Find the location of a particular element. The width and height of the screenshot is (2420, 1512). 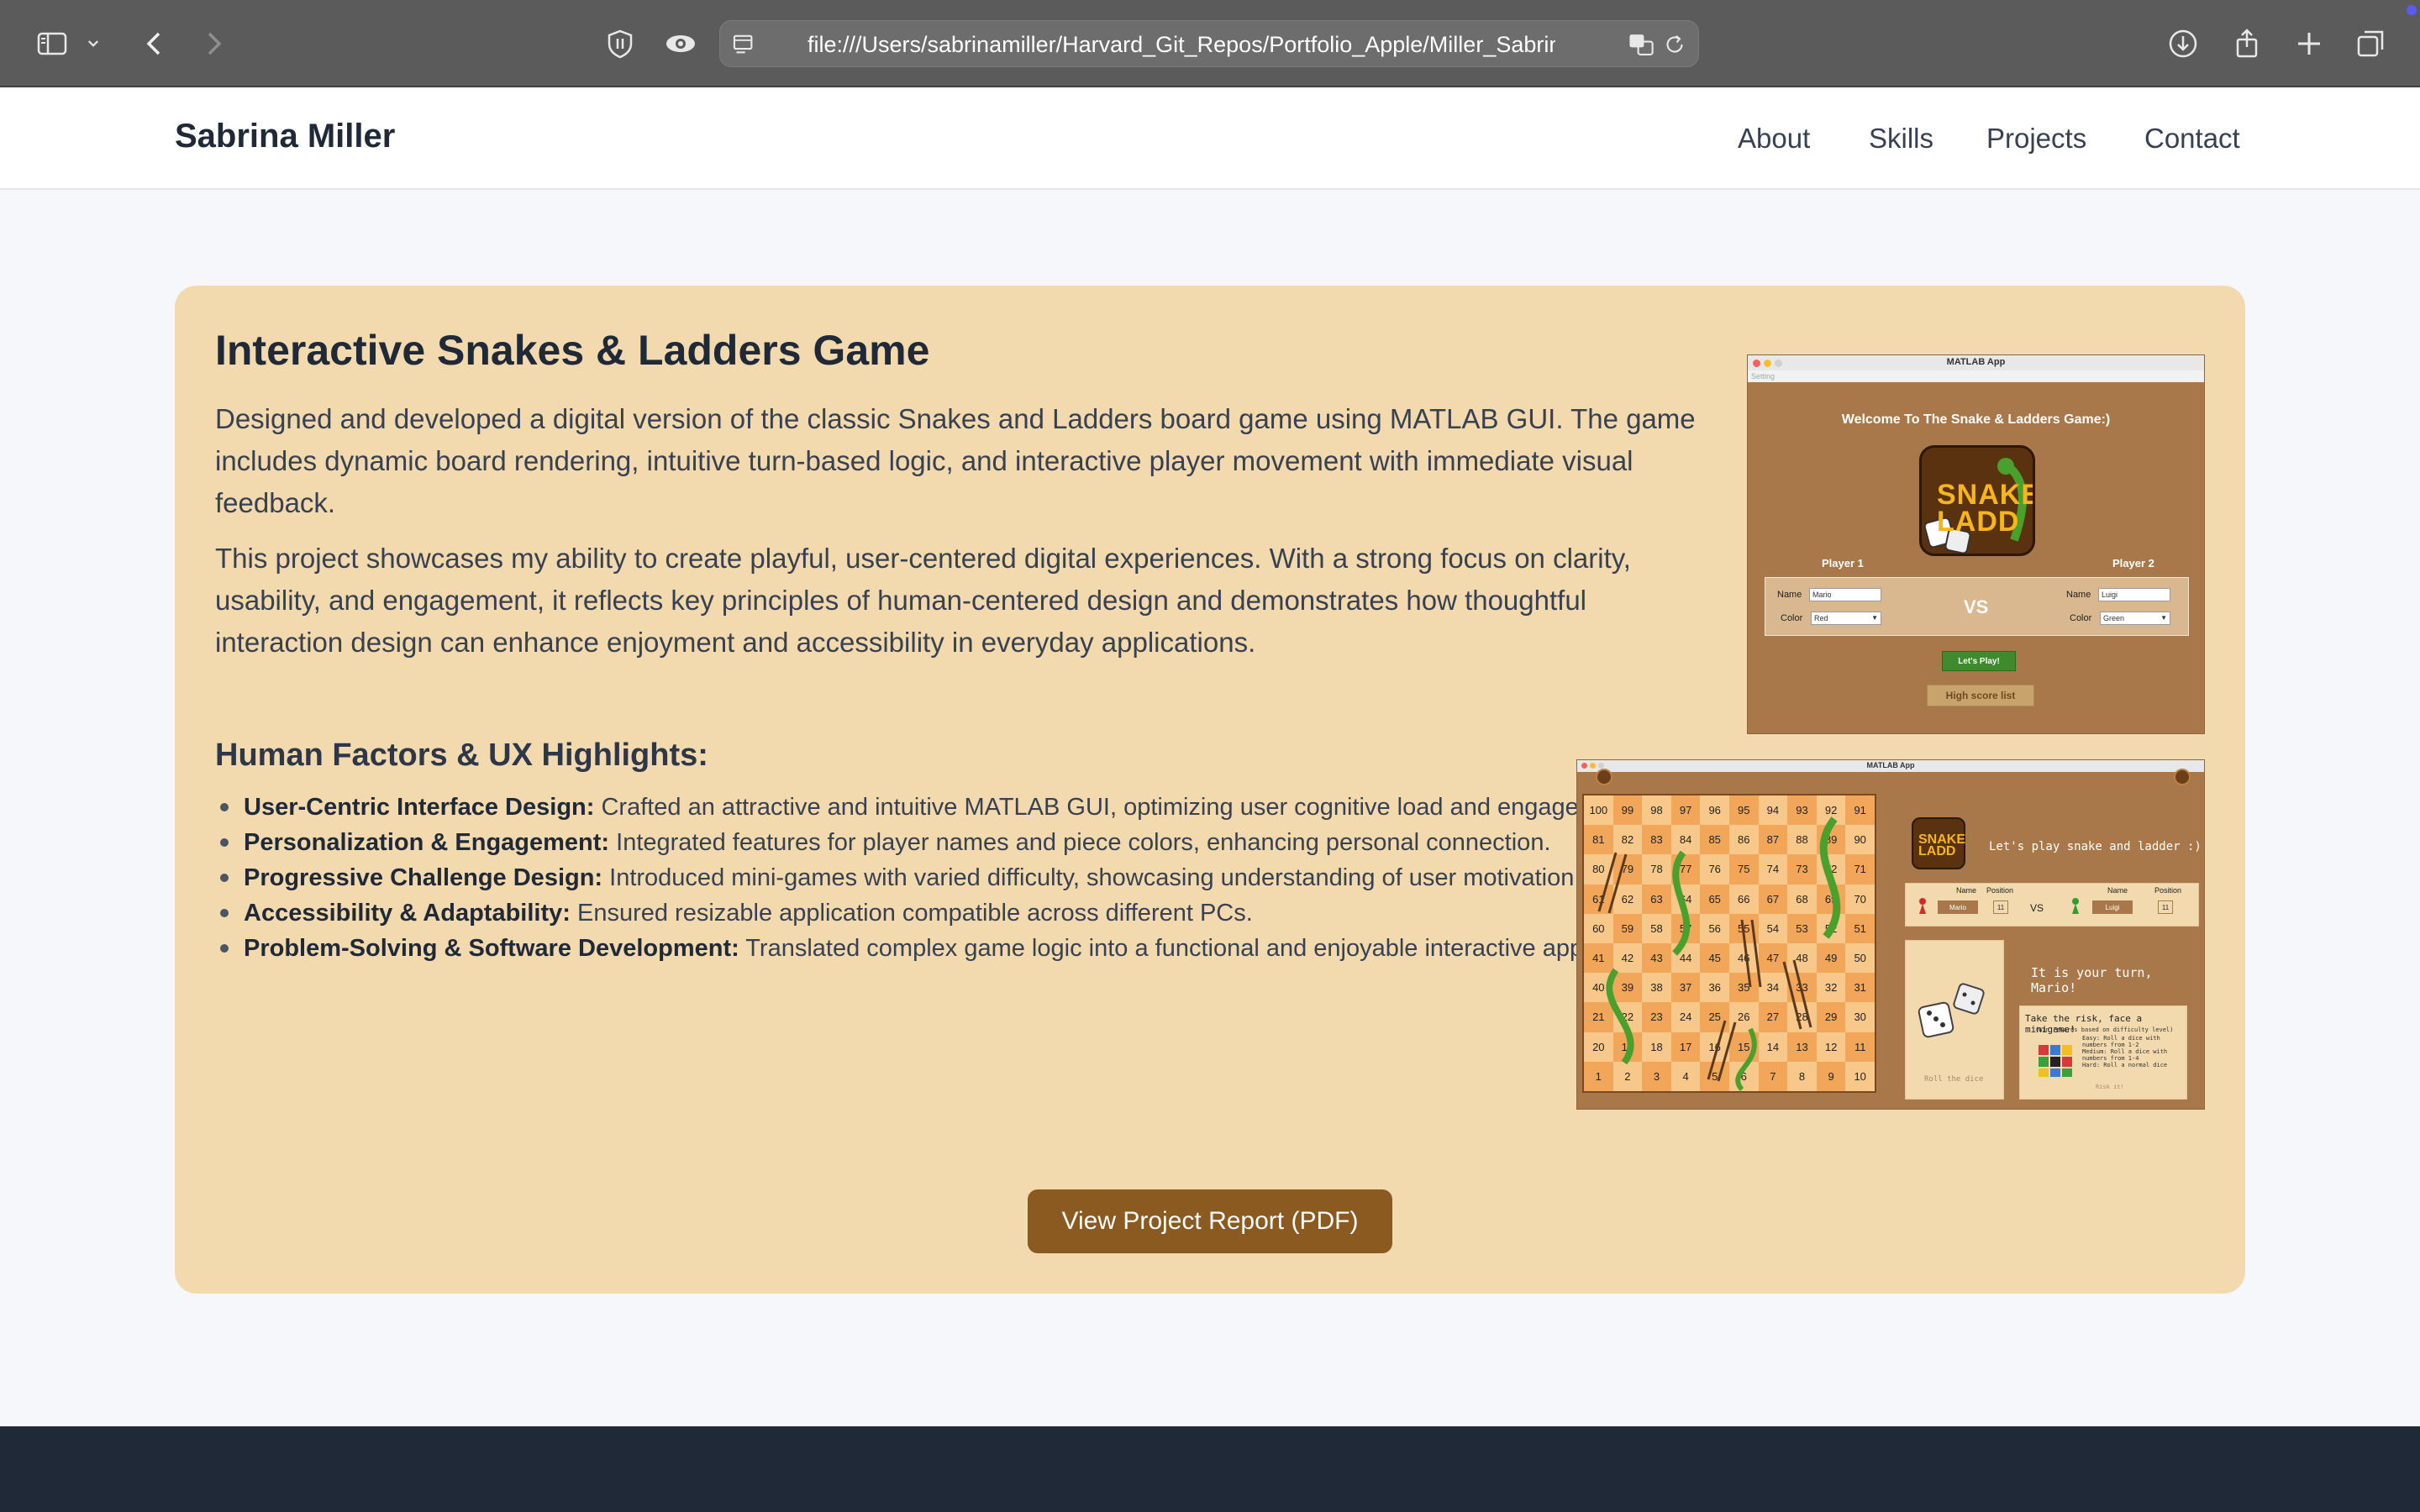

info-icon is located at coordinates (2182, 777).